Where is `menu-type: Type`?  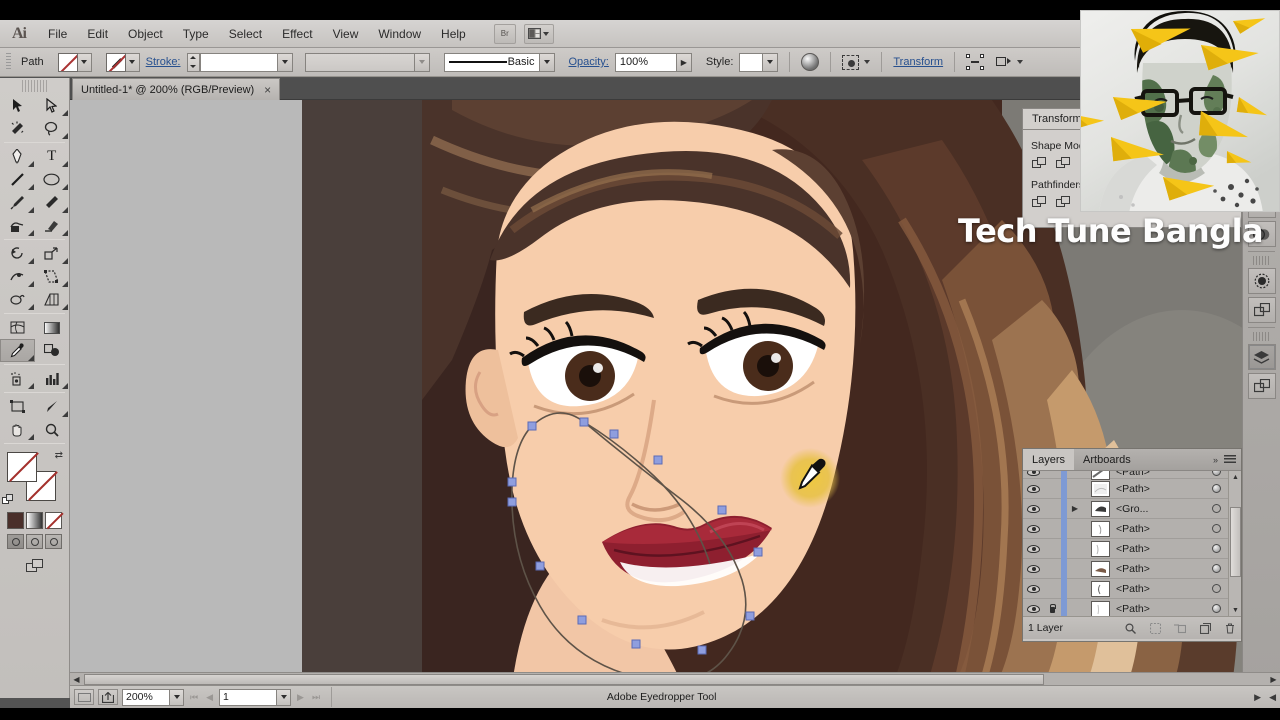 menu-type: Type is located at coordinates (196, 34).